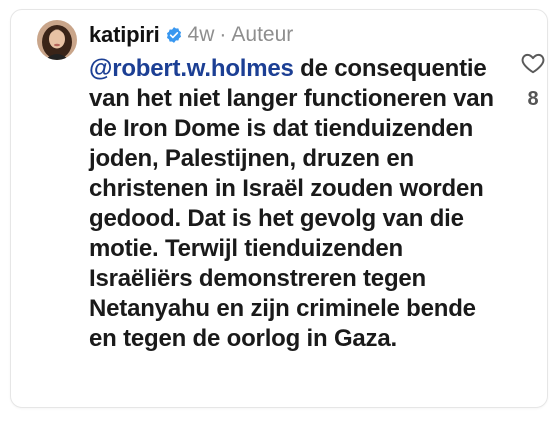 This screenshot has width=559, height=422. Describe the element at coordinates (262, 34) in the screenshot. I see `author-label: Auteur` at that location.